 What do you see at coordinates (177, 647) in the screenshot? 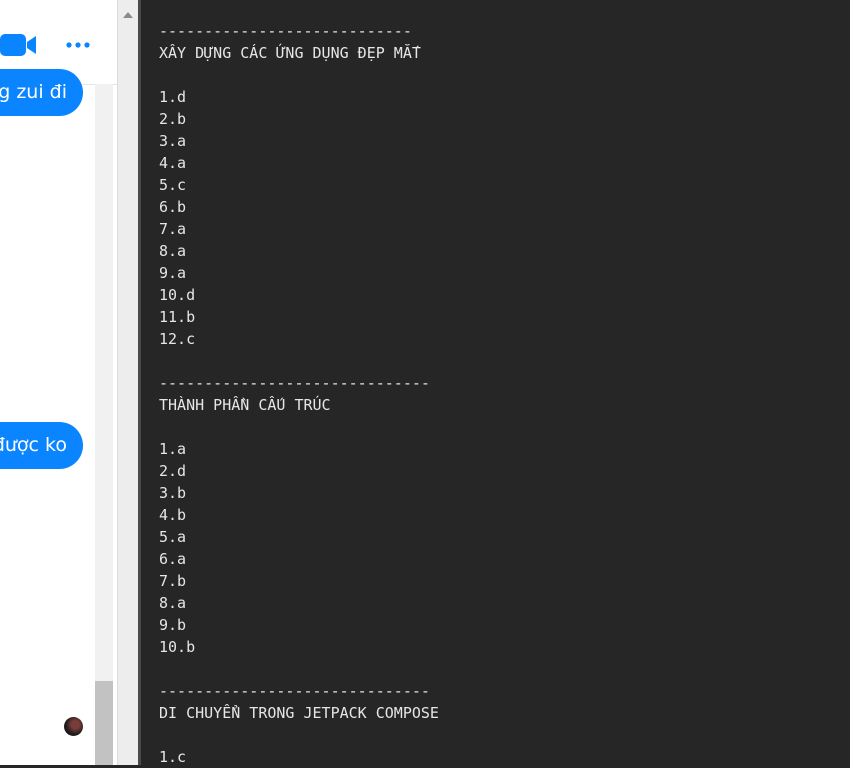
I see `text-line: 10.b` at bounding box center [177, 647].